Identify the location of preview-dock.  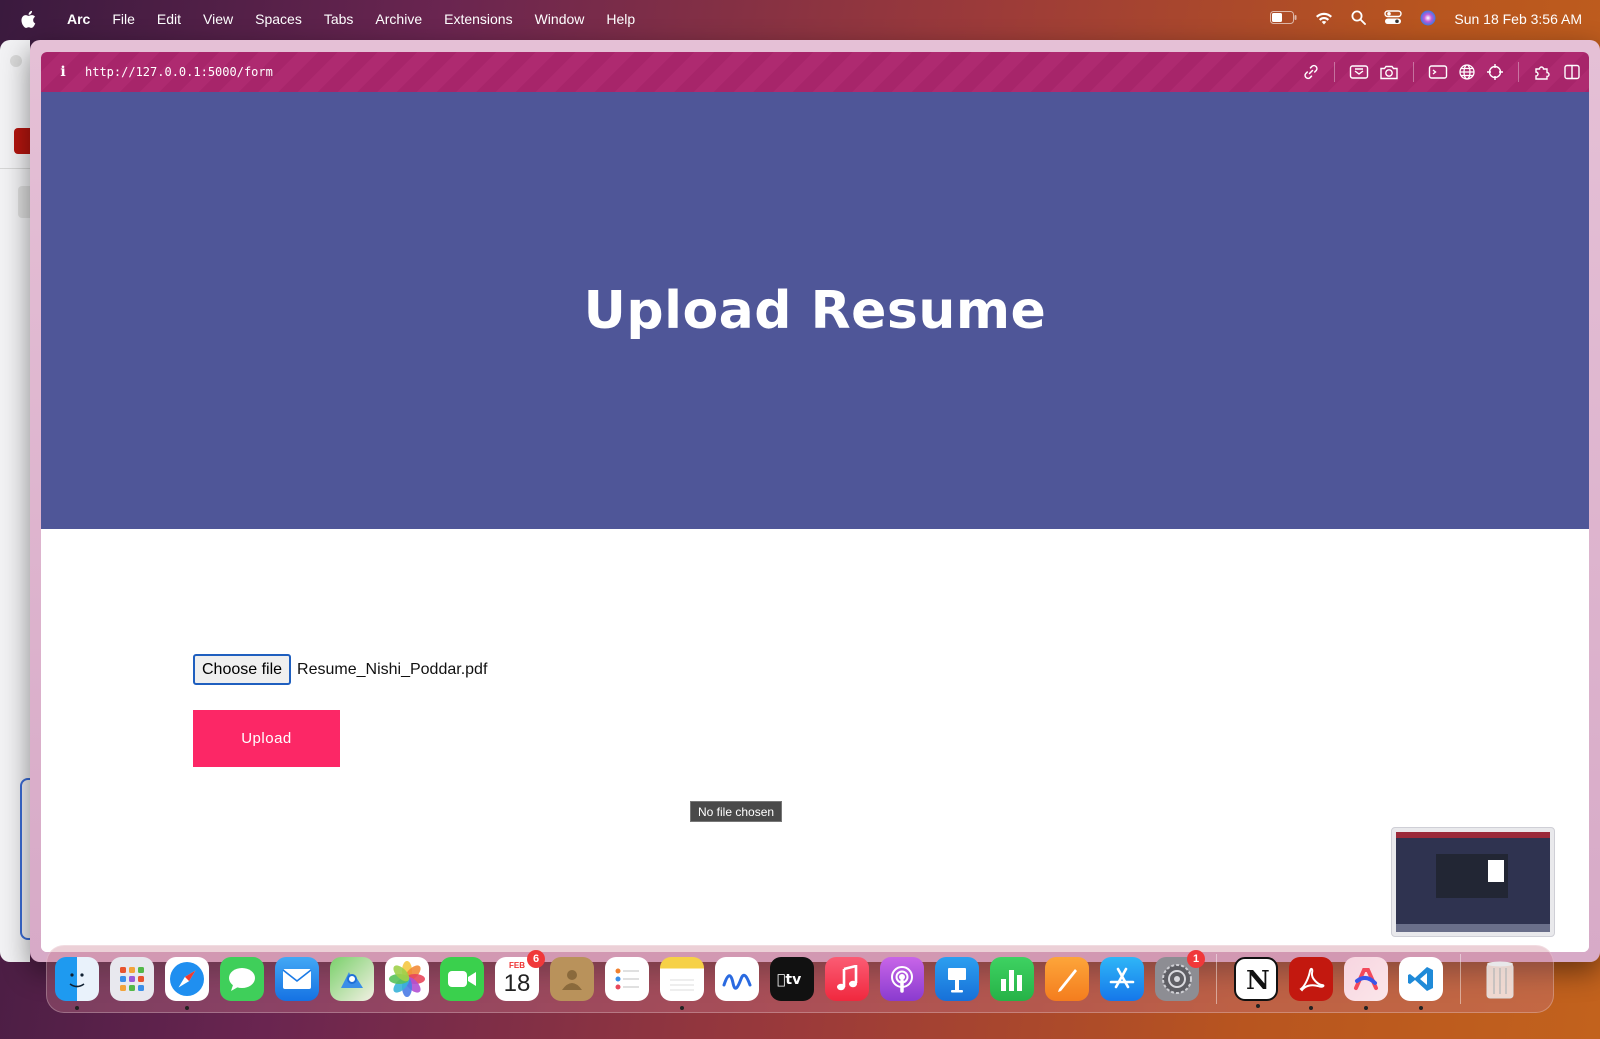
(1473, 928).